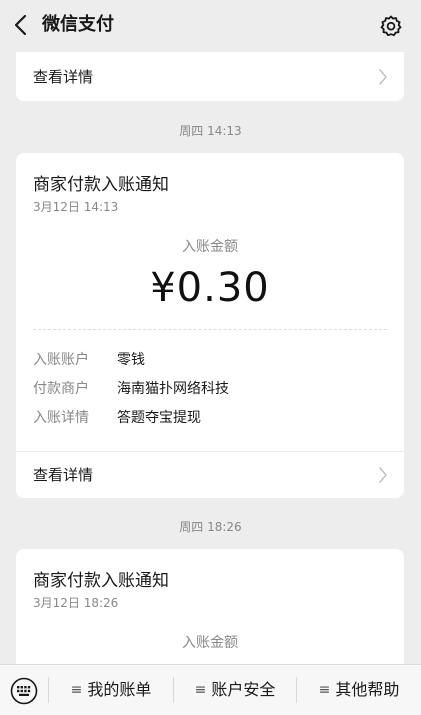 Image resolution: width=421 pixels, height=715 pixels. I want to click on menu-label: 账户安全, so click(243, 689).